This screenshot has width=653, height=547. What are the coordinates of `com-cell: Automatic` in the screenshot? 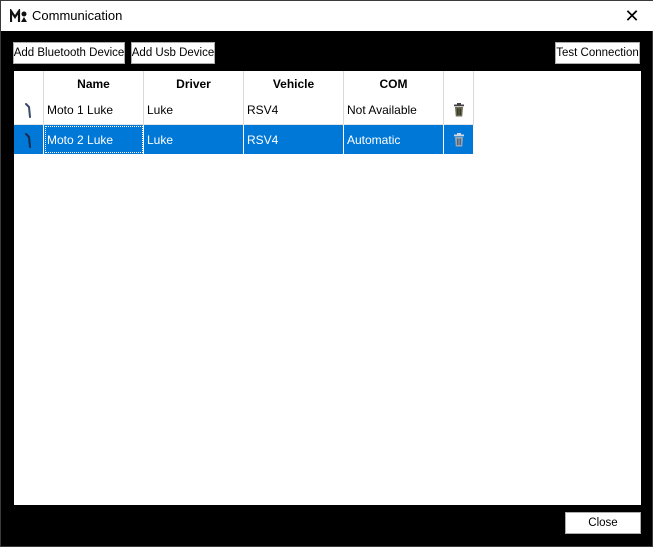 It's located at (394, 139).